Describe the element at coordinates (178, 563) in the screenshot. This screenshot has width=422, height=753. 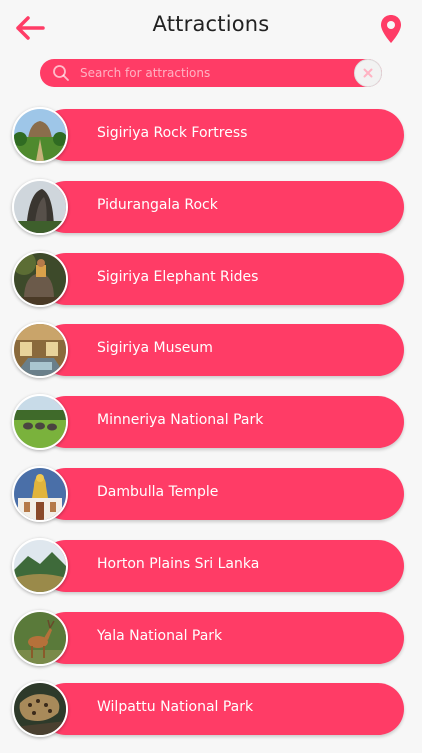
I see `list-item-label: Horton Plains Sri Lanka` at that location.